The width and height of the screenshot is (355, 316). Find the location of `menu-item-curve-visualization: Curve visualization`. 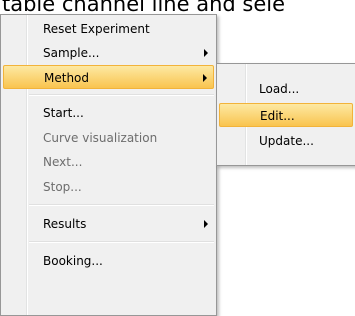

menu-item-curve-visualization: Curve visualization is located at coordinates (108, 138).